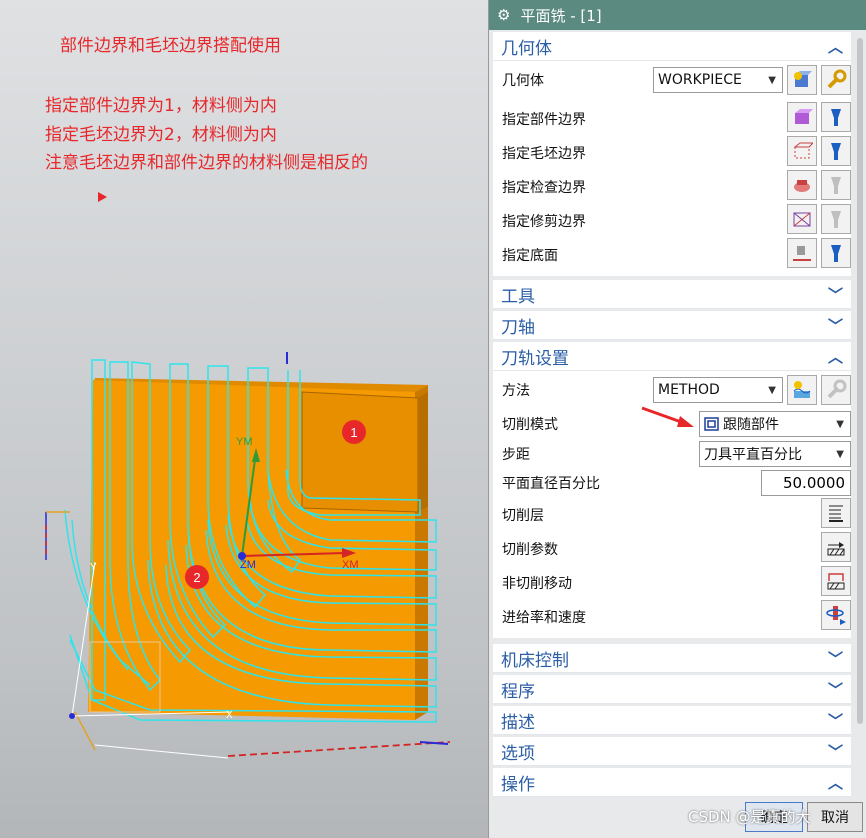 The width and height of the screenshot is (866, 838). I want to click on method-label: 方法, so click(516, 391).